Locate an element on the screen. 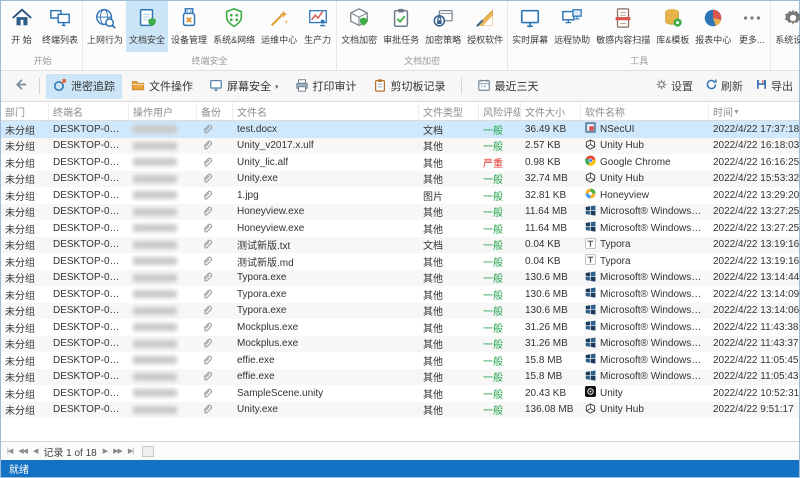  ribbon-item-label: 终端列表 is located at coordinates (60, 40).